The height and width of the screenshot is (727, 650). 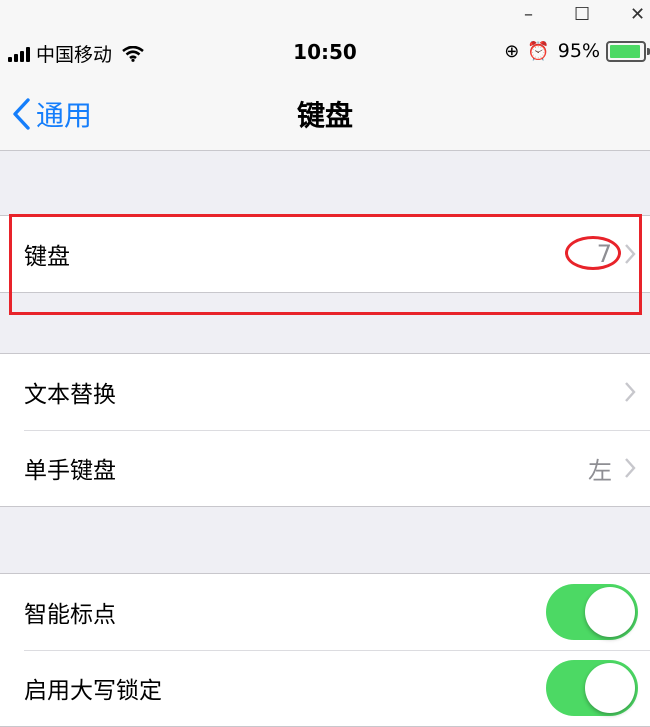 What do you see at coordinates (325, 468) in the screenshot?
I see `one-handed-keyboard-row: 单手键盘 左` at bounding box center [325, 468].